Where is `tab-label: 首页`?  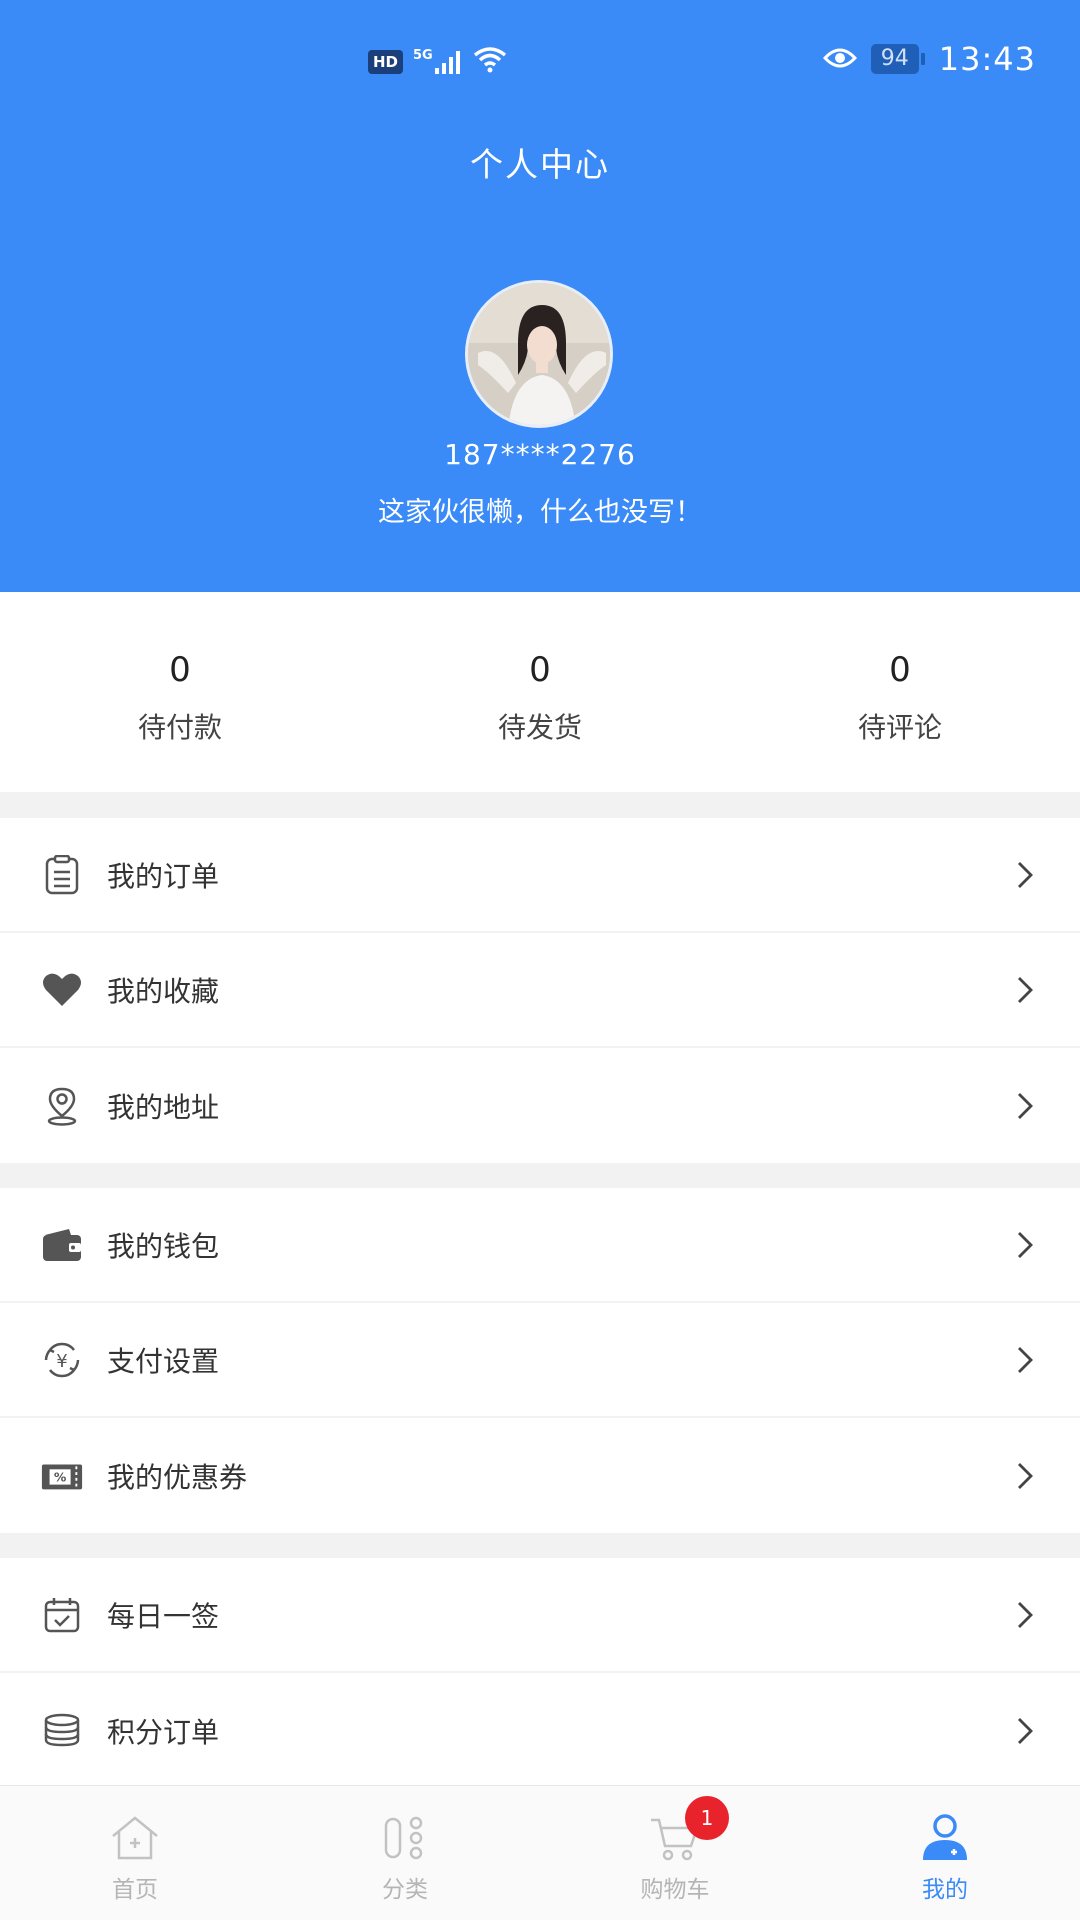 tab-label: 首页 is located at coordinates (135, 1890).